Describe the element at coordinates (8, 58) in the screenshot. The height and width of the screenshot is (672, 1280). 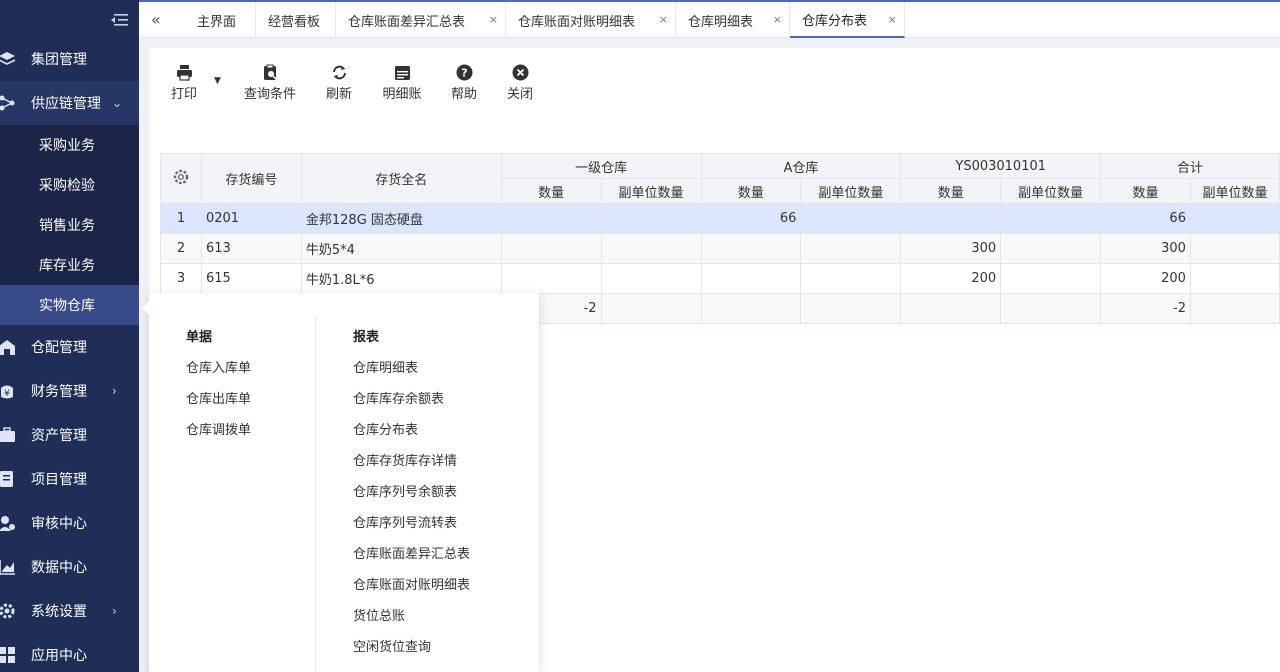
I see `layers-icon` at that location.